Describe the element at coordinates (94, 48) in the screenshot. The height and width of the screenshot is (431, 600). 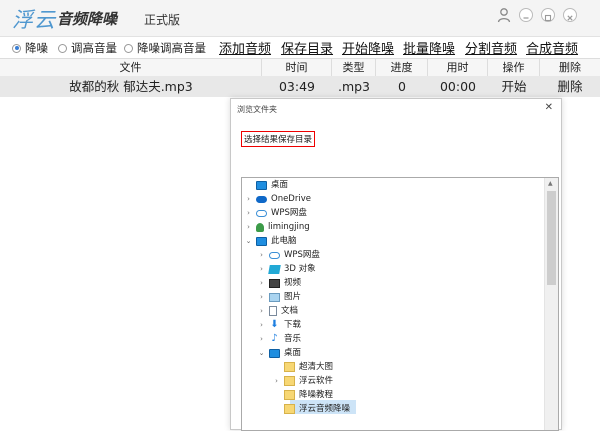
I see `mode-label: 调高音量` at that location.